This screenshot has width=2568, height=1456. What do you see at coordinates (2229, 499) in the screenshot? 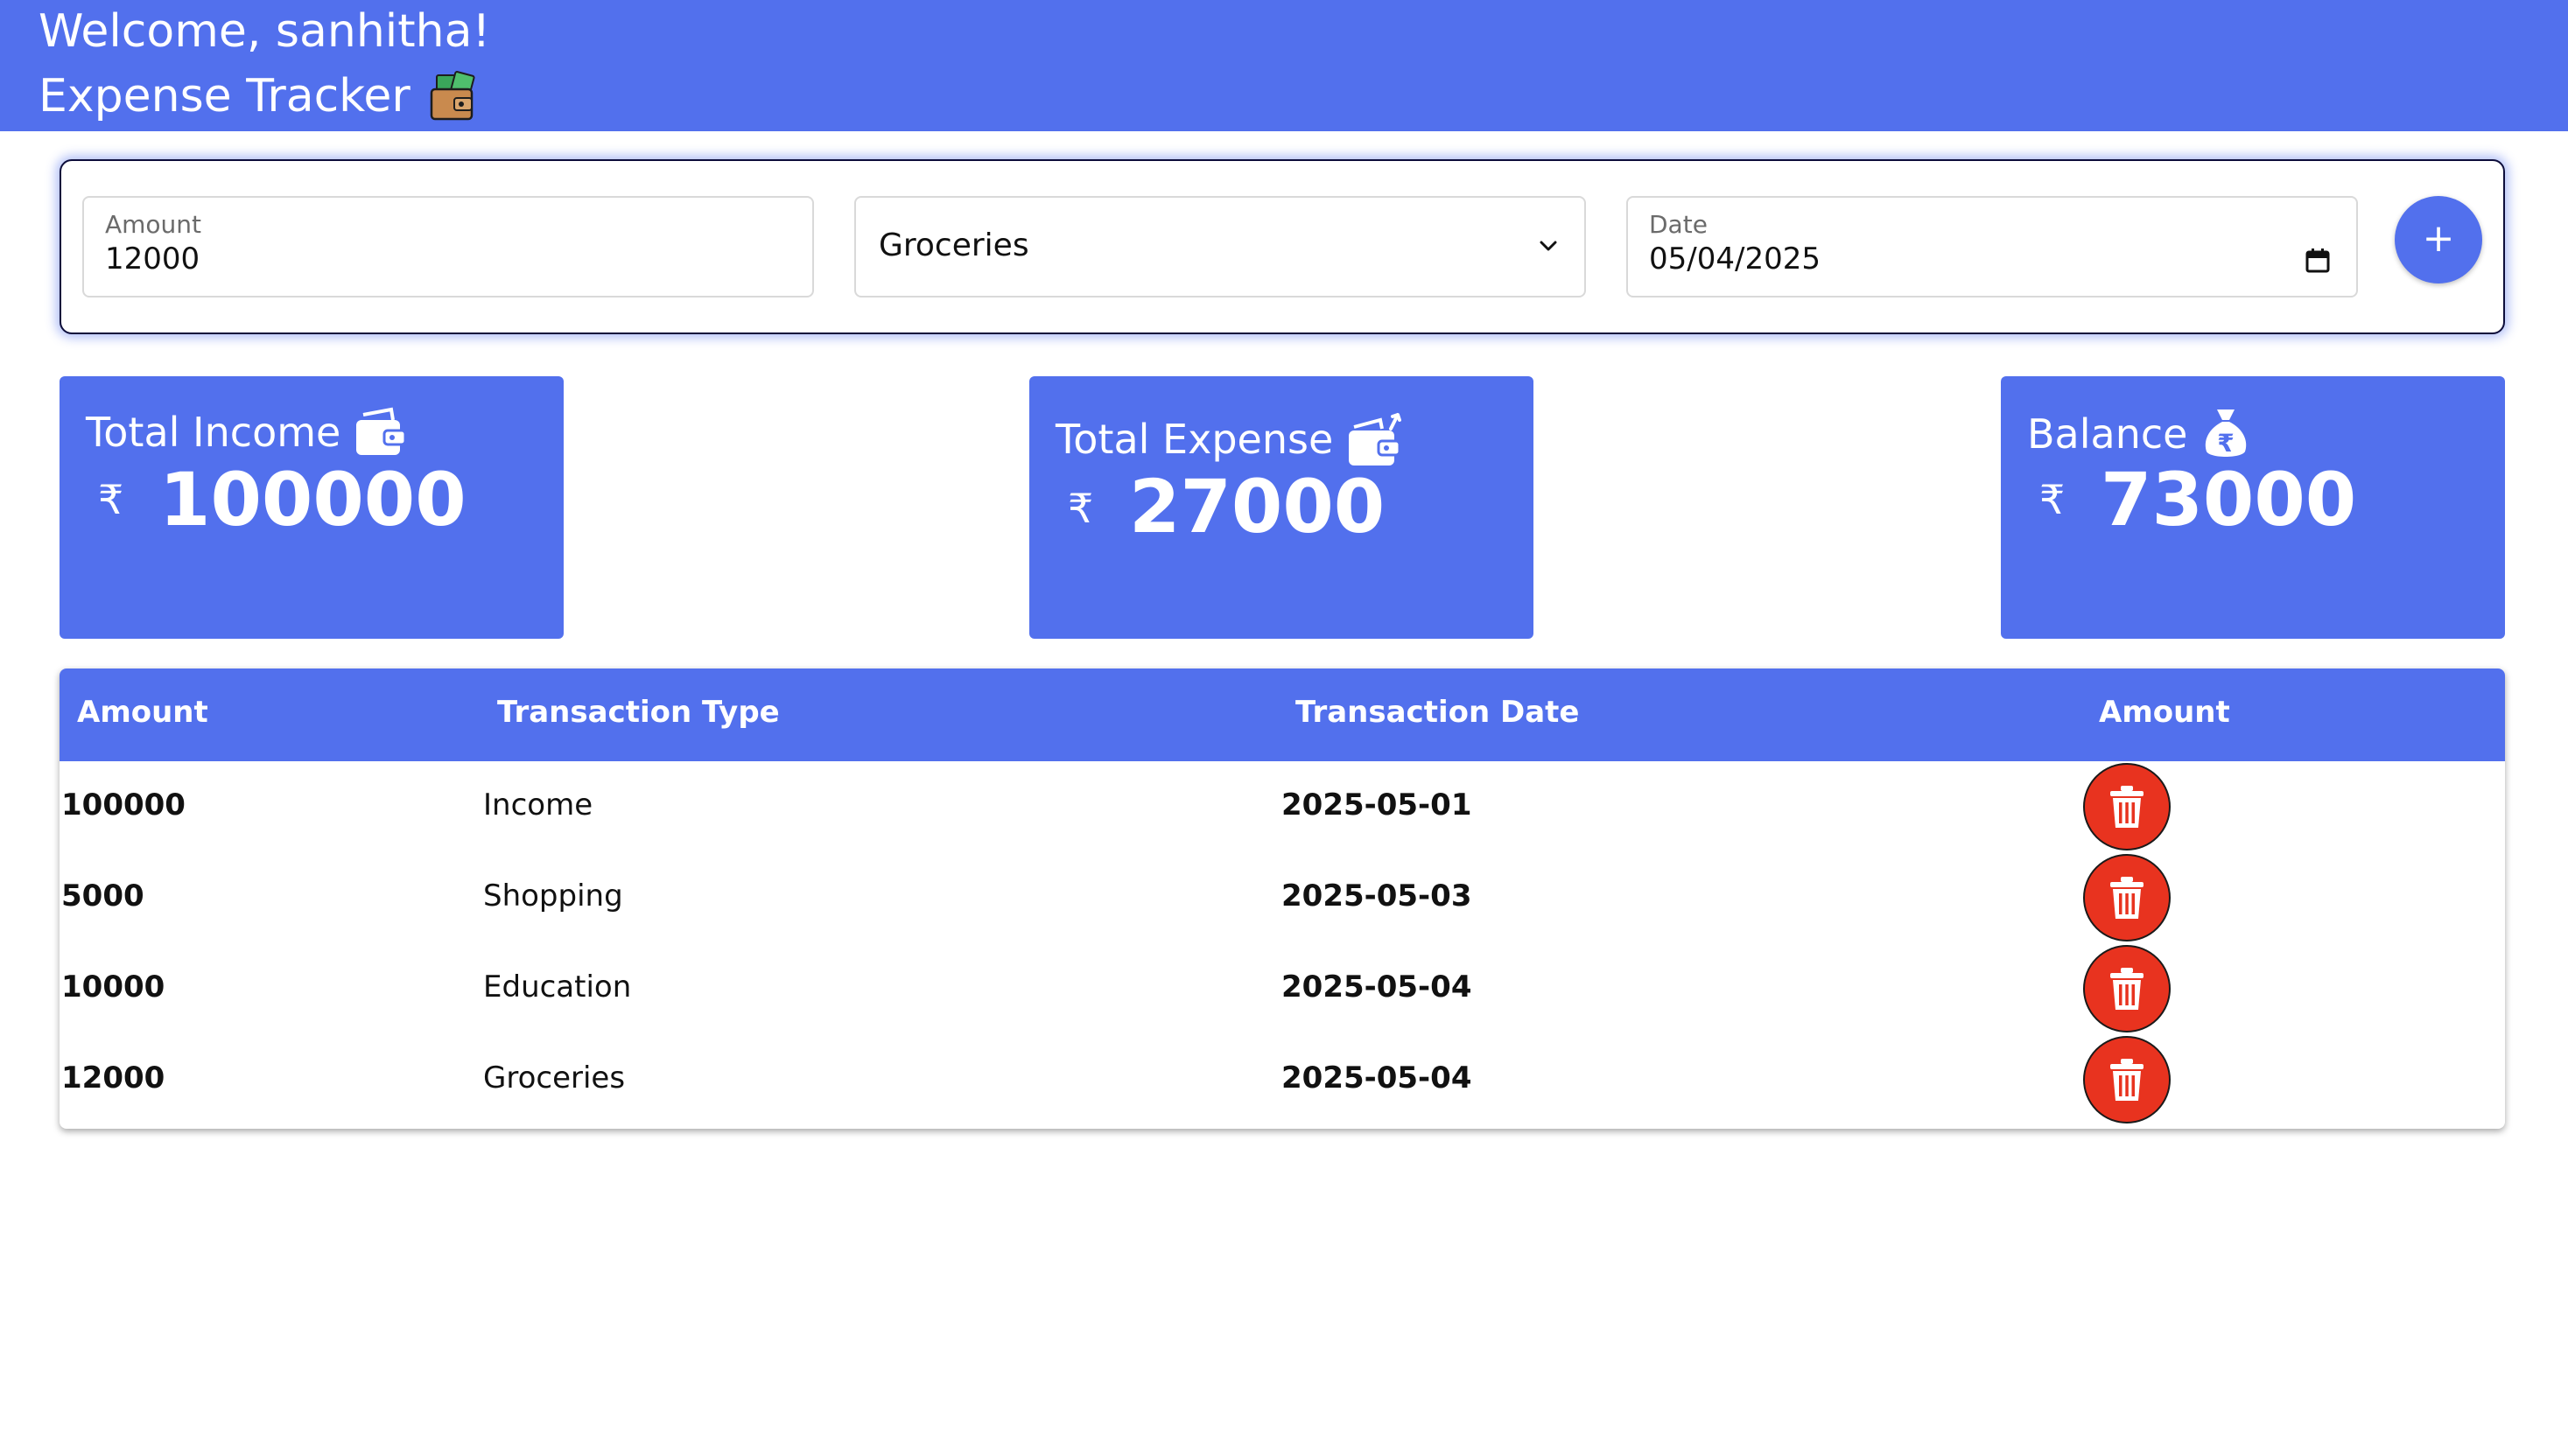
I see `balance-amount: 73000` at bounding box center [2229, 499].